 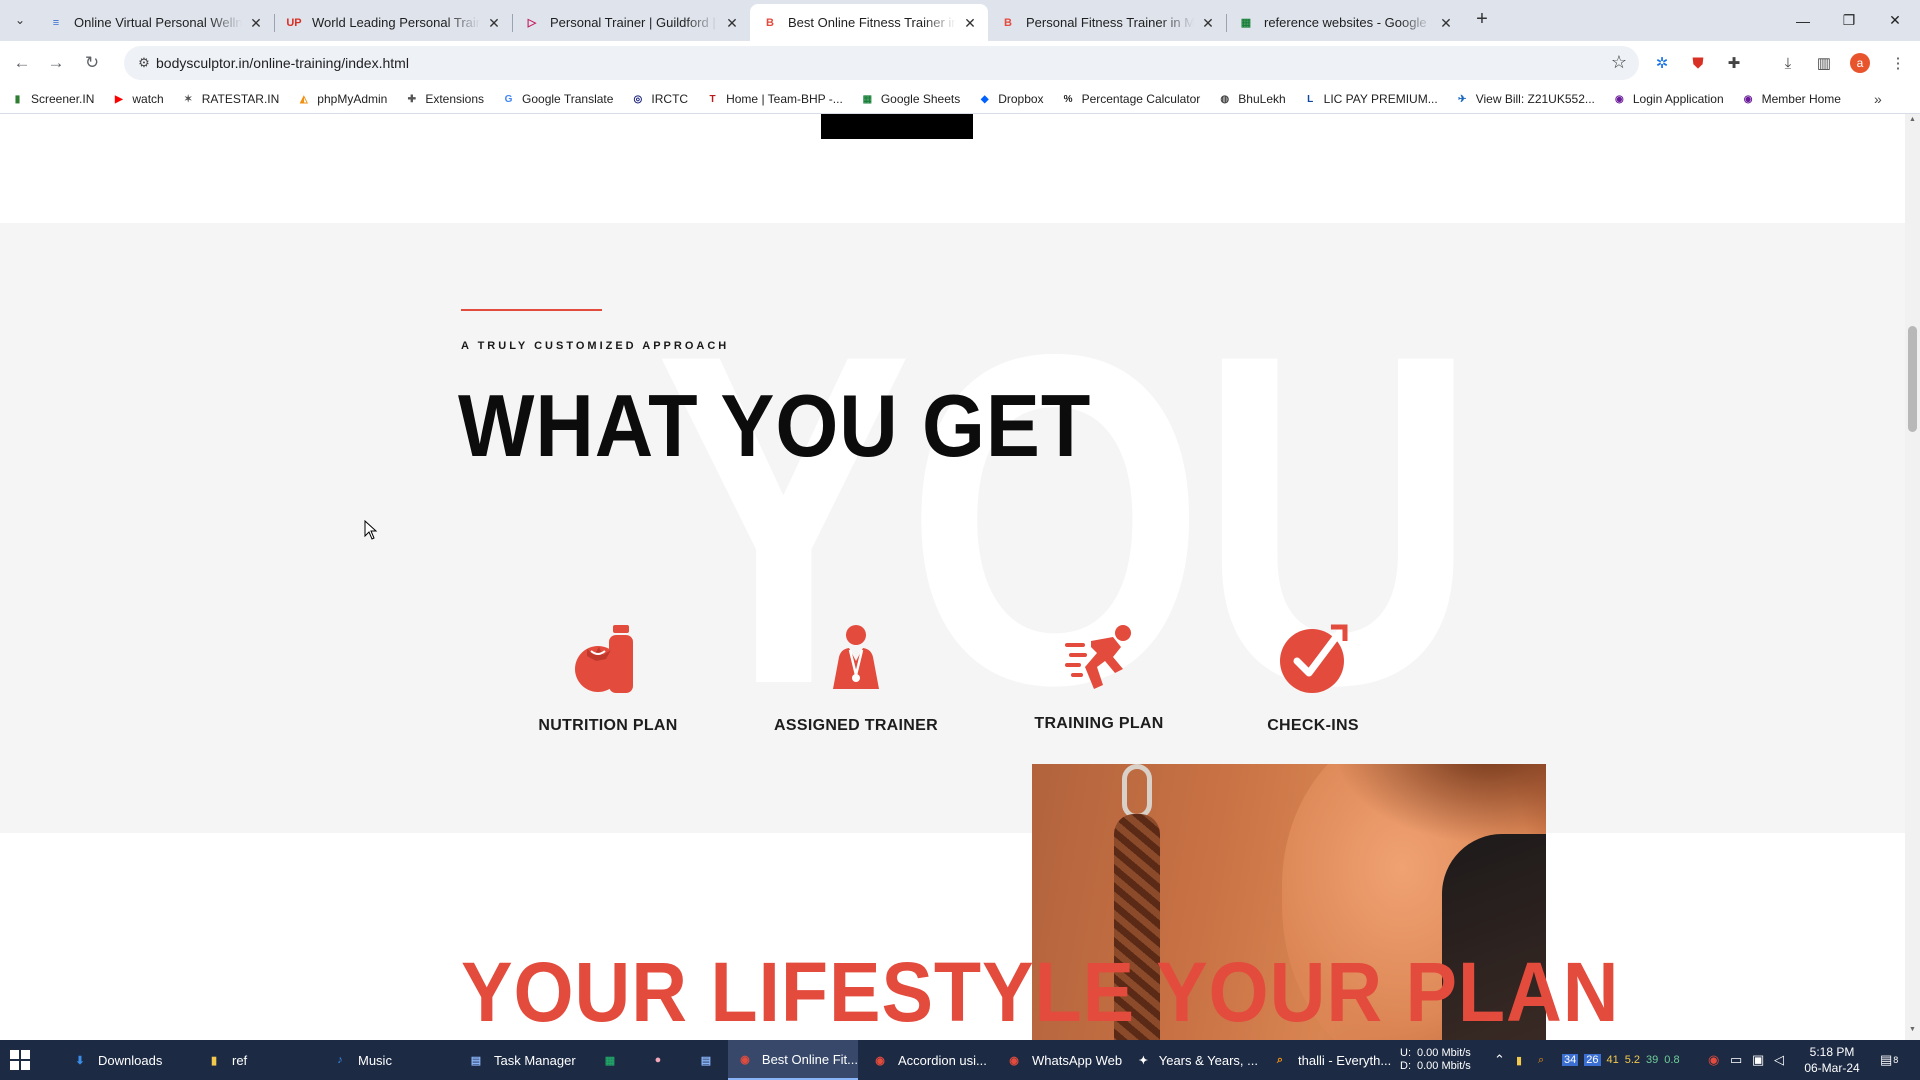 What do you see at coordinates (1348, 22) in the screenshot?
I see `tab-title: reference websites - Google Sh` at bounding box center [1348, 22].